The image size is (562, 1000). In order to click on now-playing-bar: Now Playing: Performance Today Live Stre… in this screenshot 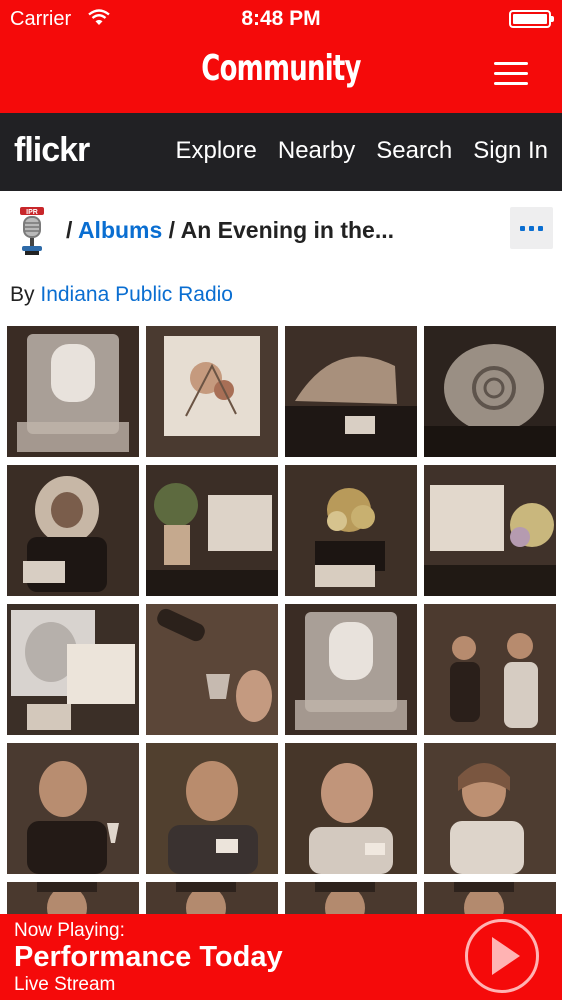, I will do `click(281, 957)`.